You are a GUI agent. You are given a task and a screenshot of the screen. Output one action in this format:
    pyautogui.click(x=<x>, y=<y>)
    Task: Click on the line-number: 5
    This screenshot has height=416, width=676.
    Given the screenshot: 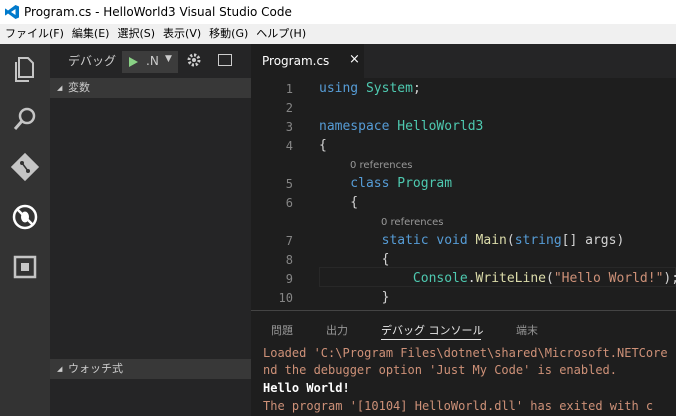 What is the action you would take?
    pyautogui.click(x=289, y=184)
    